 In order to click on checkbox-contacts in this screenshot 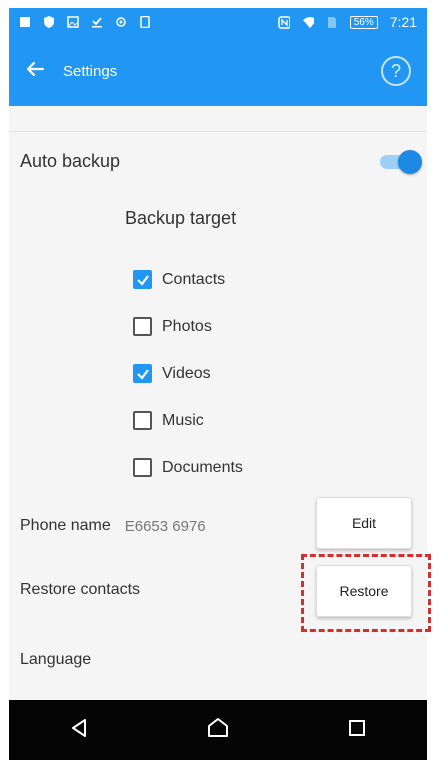, I will do `click(142, 279)`.